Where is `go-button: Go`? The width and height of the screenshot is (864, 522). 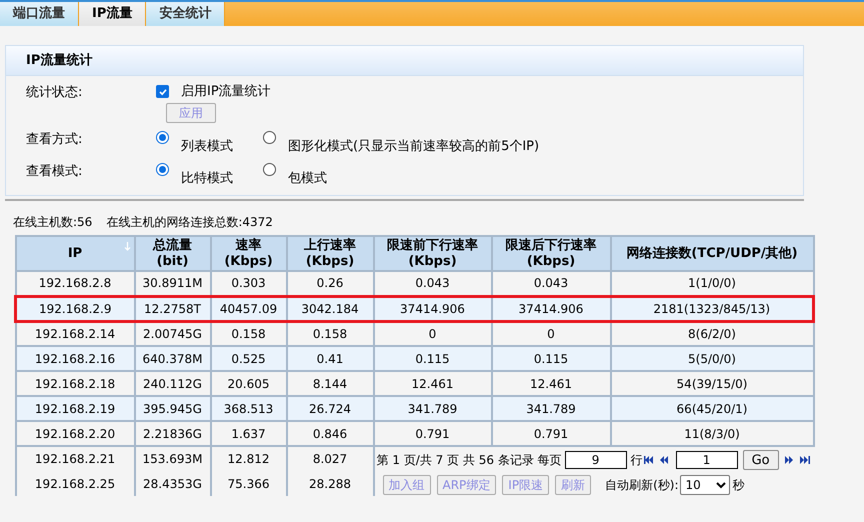 go-button: Go is located at coordinates (760, 460).